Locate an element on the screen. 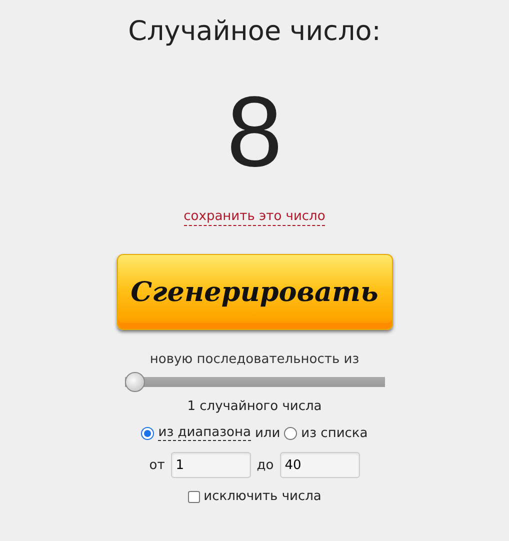  to-label: до is located at coordinates (265, 465).